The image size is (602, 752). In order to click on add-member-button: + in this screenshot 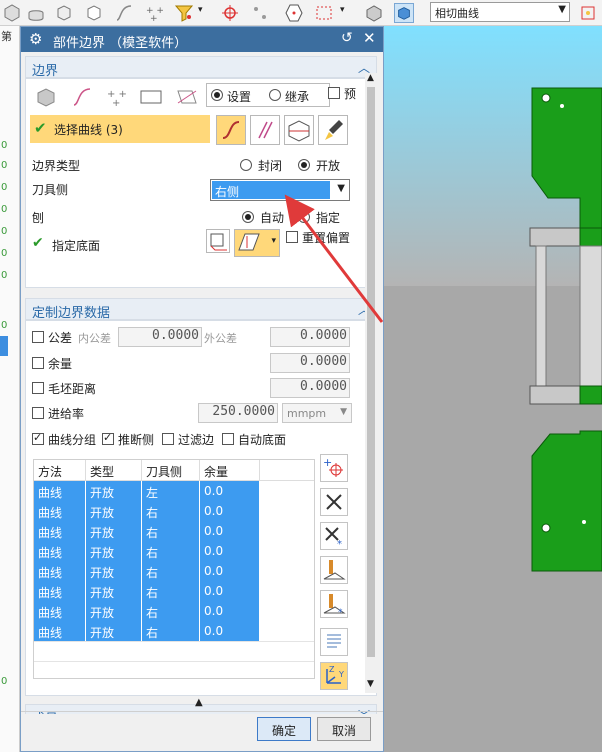, I will do `click(334, 468)`.